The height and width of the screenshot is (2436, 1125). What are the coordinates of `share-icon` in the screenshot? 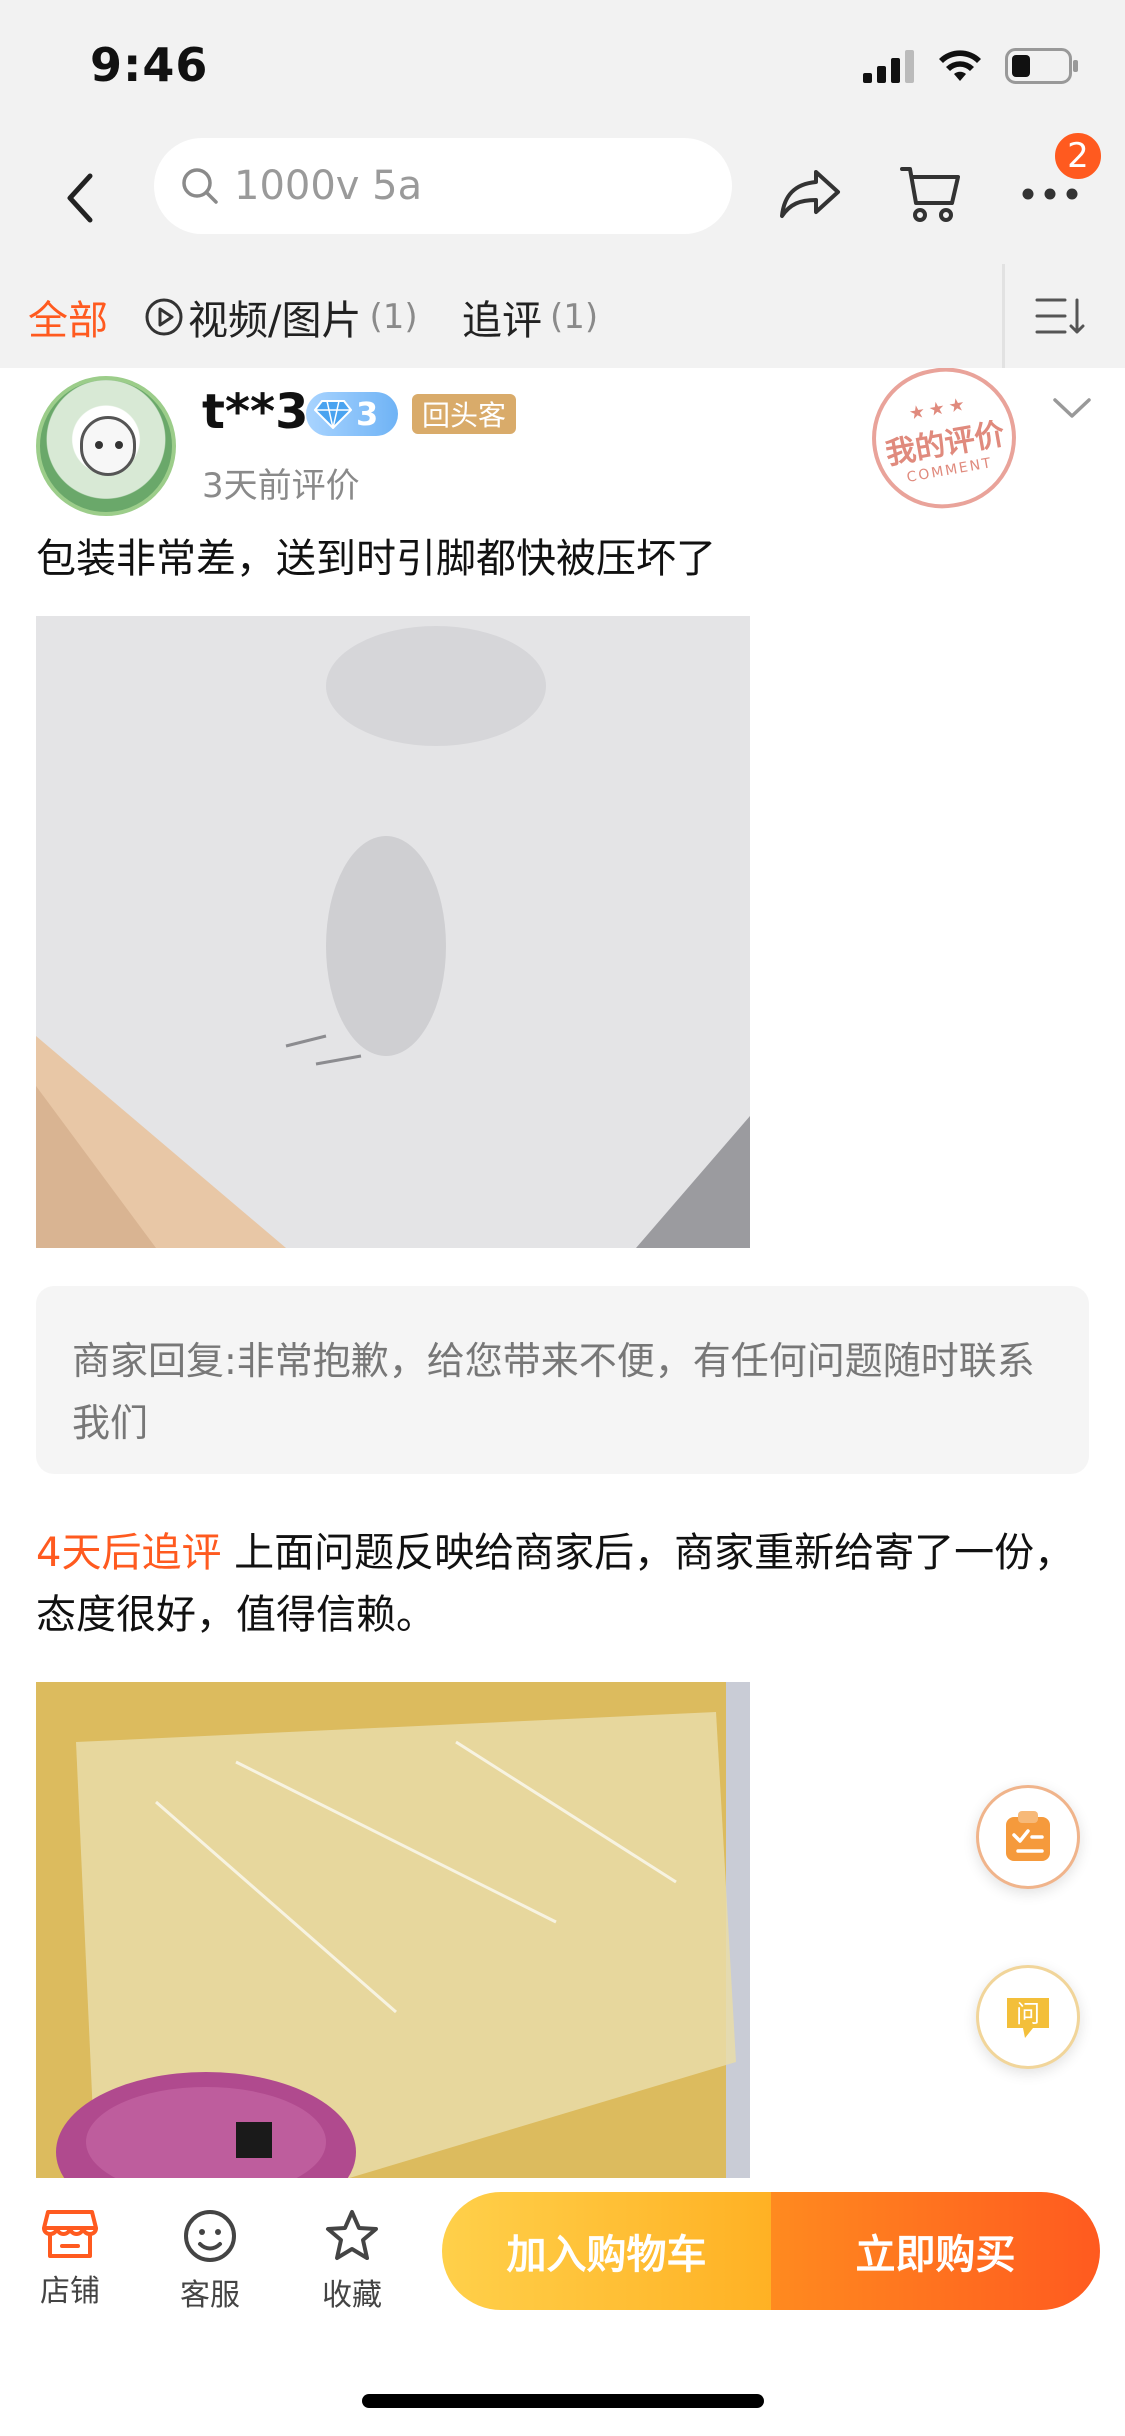 It's located at (810, 194).